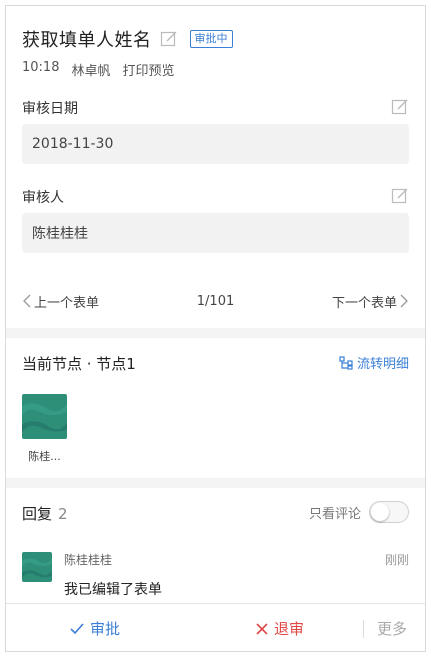 This screenshot has height=657, width=431. What do you see at coordinates (77, 628) in the screenshot?
I see `check-icon` at bounding box center [77, 628].